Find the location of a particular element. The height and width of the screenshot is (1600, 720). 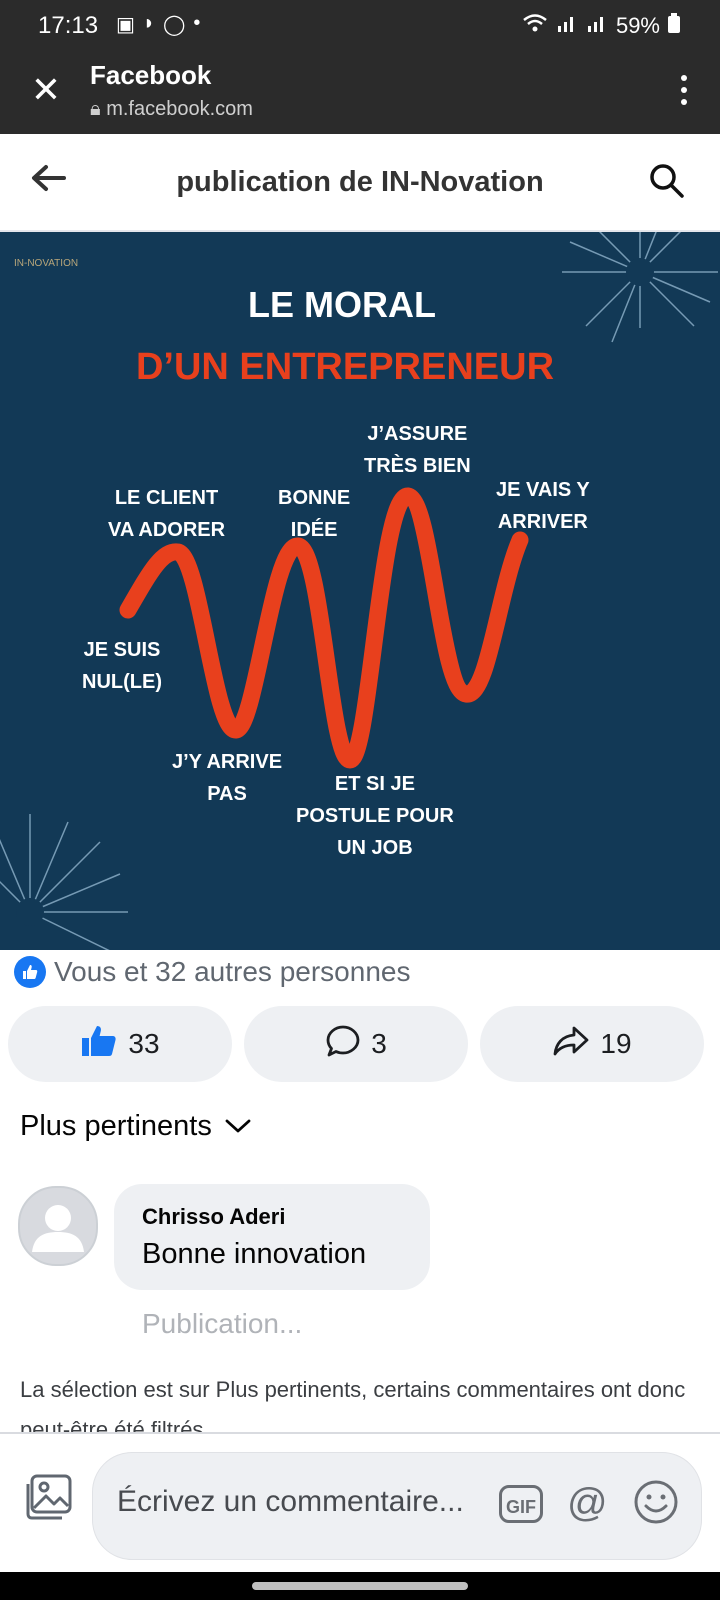

status-time: 17:13 is located at coordinates (68, 25).